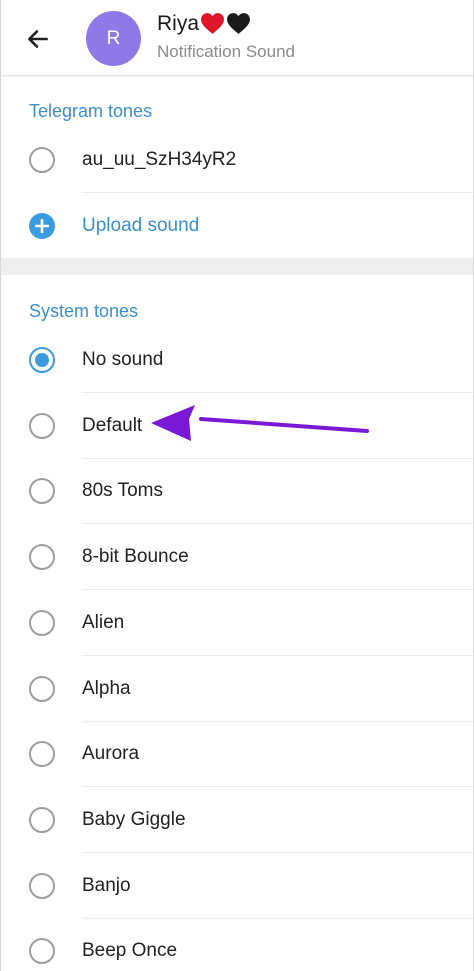 This screenshot has width=474, height=971. I want to click on avatar: R, so click(113, 38).